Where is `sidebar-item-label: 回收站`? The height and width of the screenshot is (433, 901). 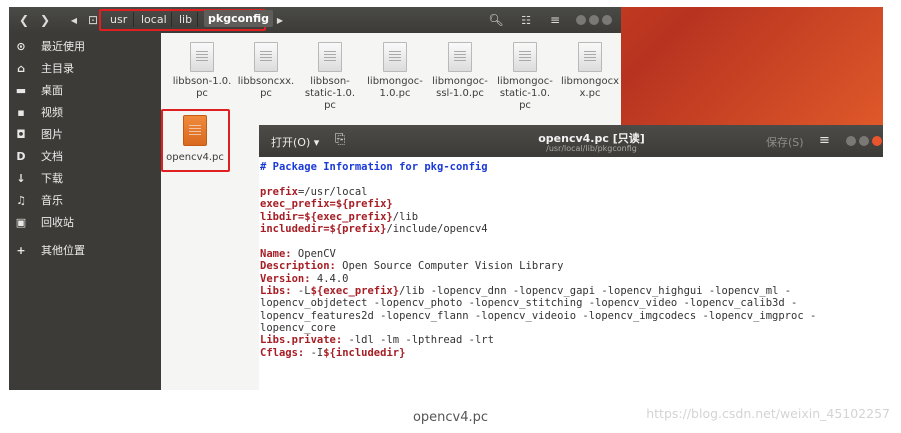
sidebar-item-label: 回收站 is located at coordinates (57, 222).